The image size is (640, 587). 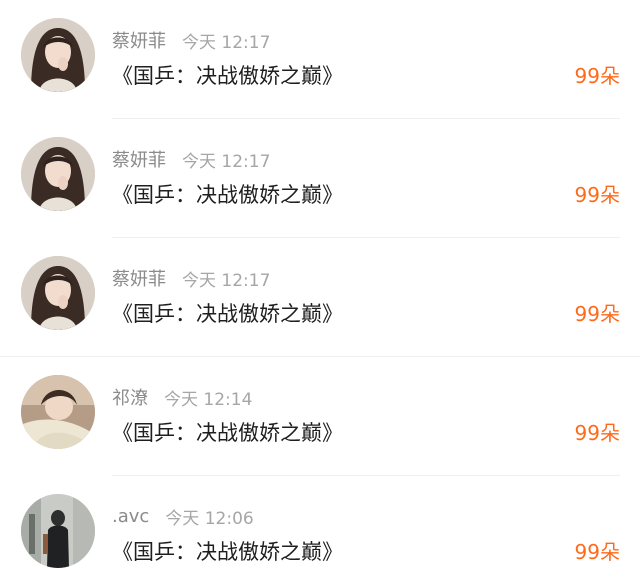 I want to click on timestamp: 今天 12:14, so click(x=208, y=399).